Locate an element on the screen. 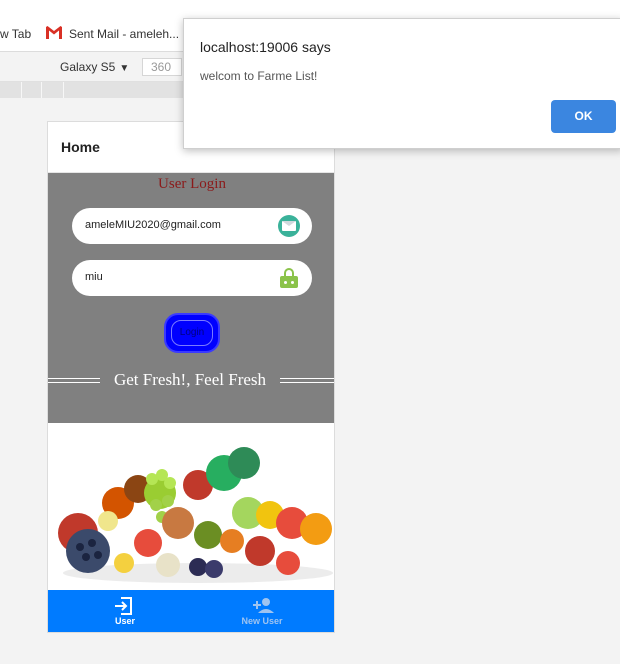 The width and height of the screenshot is (620, 664). ok-button: OK is located at coordinates (583, 116).